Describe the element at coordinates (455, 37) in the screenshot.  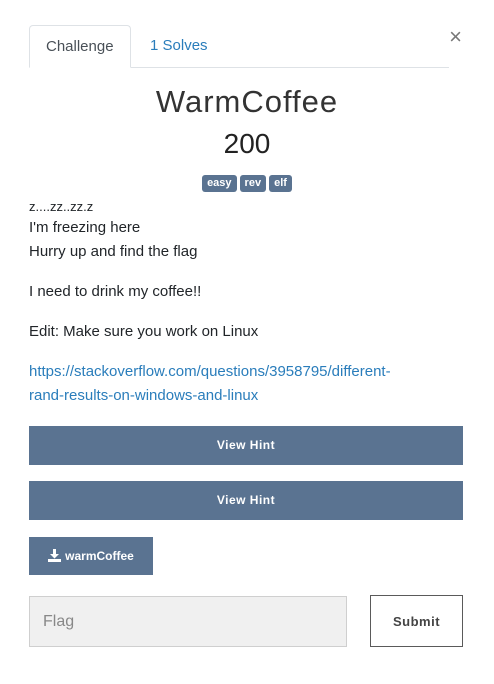
I see `close-icon: ×` at that location.